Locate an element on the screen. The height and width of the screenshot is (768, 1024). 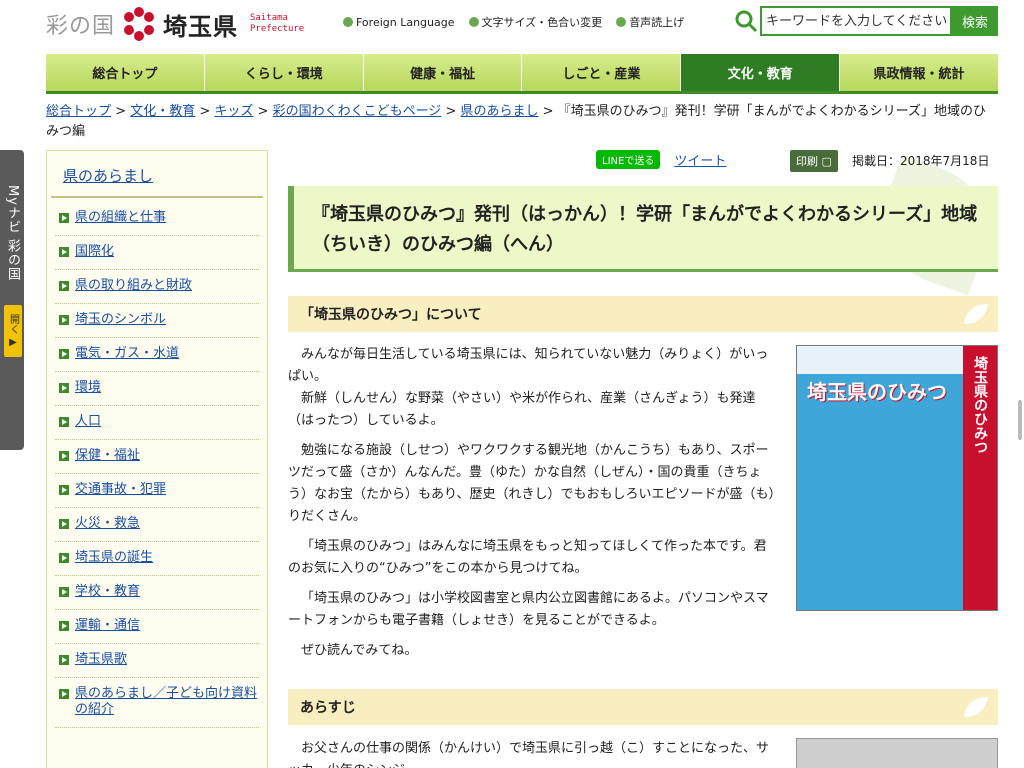
sidebar-item: 運輸・通信 is located at coordinates (157, 627).